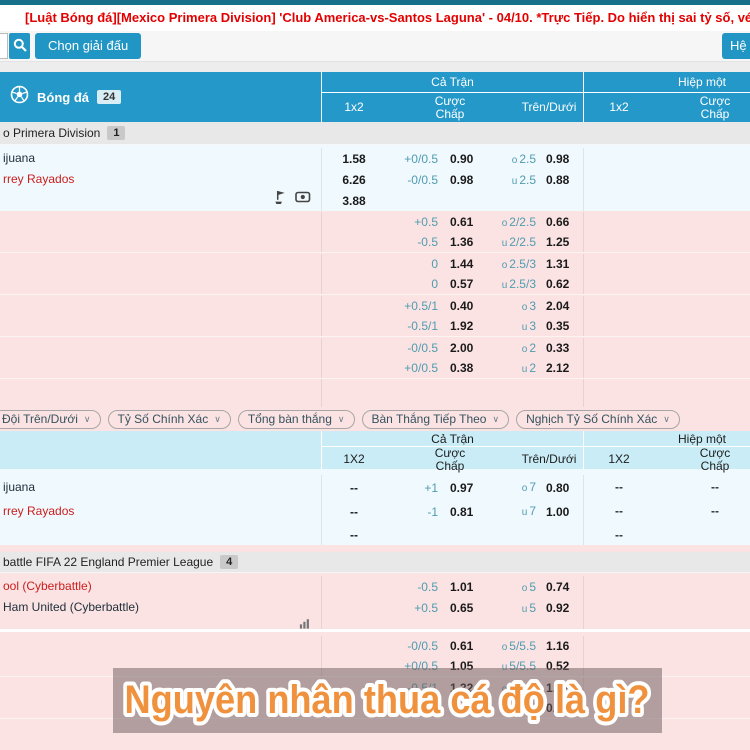  I want to click on handicap-odds: 2.00, so click(461, 348).